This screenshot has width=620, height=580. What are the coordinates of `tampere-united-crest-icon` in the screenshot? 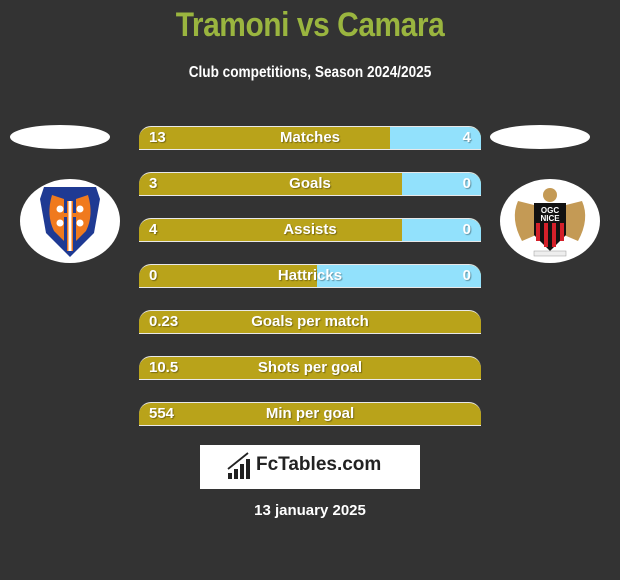 It's located at (70, 222).